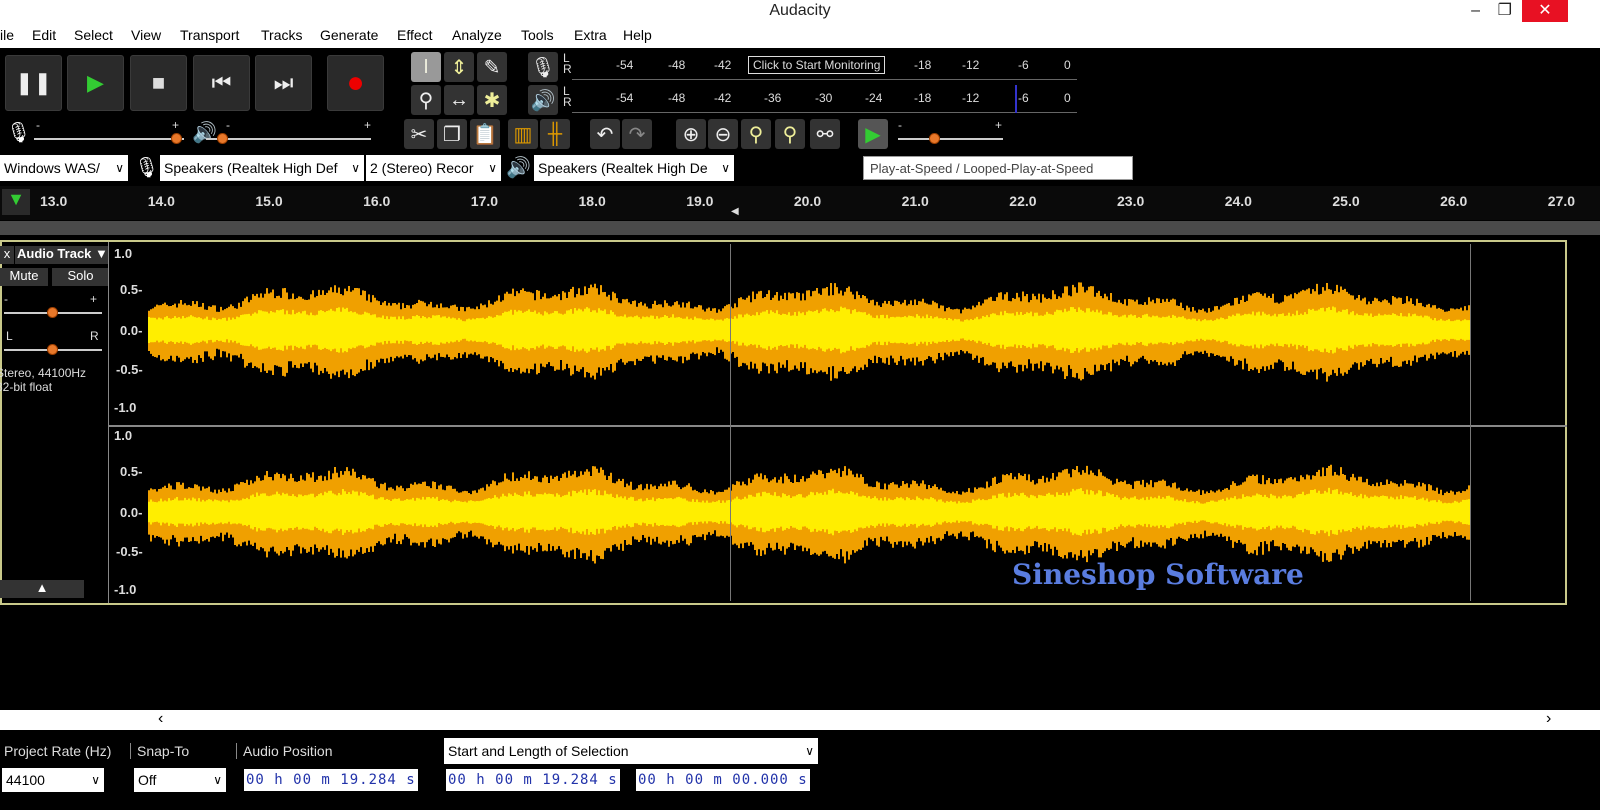 This screenshot has width=1600, height=810. I want to click on play-speed-slider, so click(950, 138).